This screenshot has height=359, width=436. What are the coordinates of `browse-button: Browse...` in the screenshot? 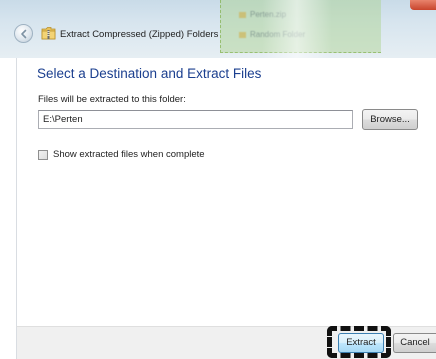 It's located at (390, 119).